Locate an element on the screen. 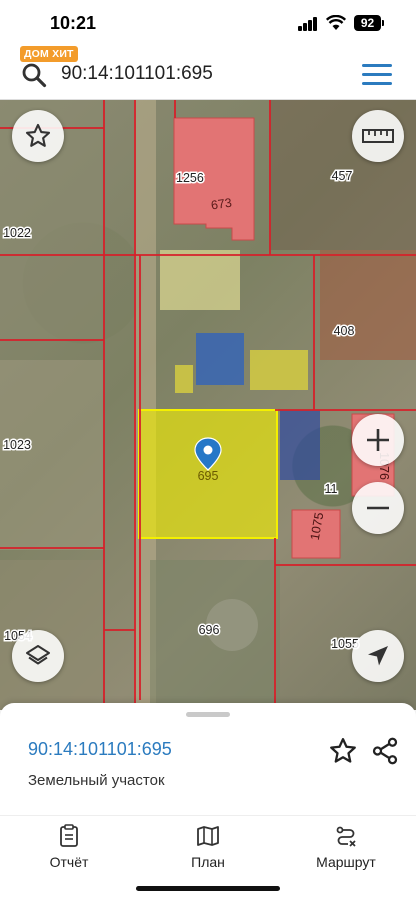 The width and height of the screenshot is (416, 900). bottom-navigation: Отчёт План Маршрут is located at coordinates (208, 857).